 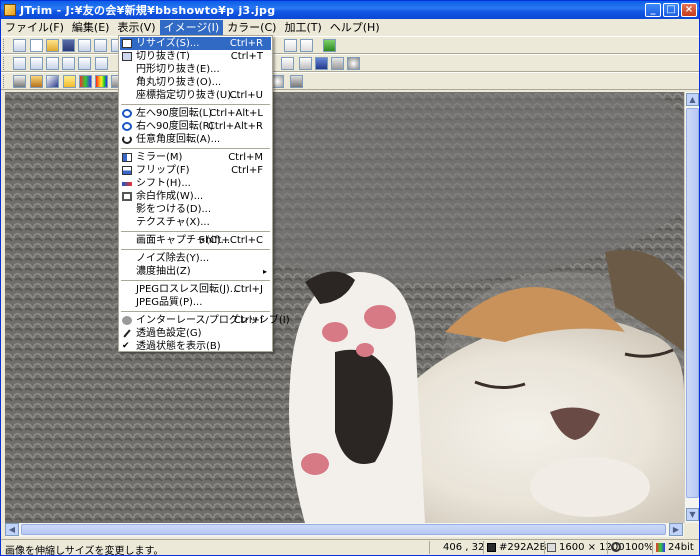 What do you see at coordinates (353, 63) in the screenshot?
I see `spiral-tool-icon` at bounding box center [353, 63].